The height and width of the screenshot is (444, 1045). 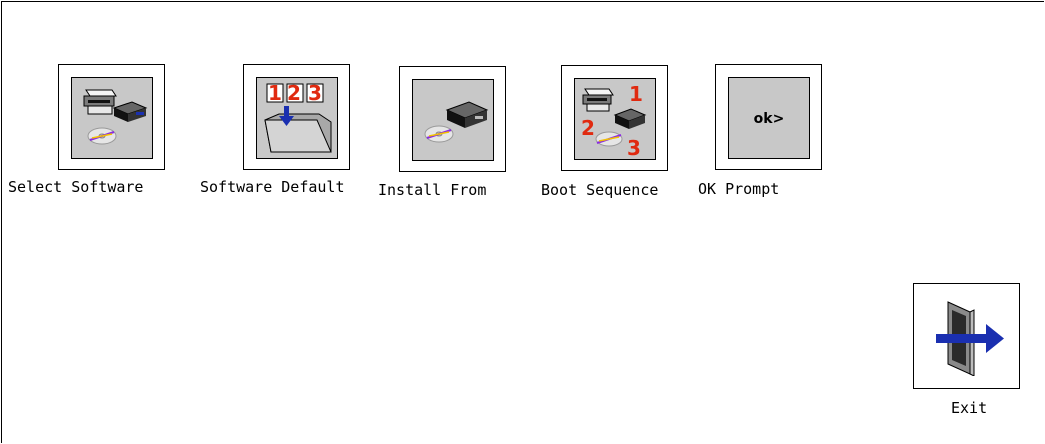 What do you see at coordinates (76, 187) in the screenshot?
I see `select-software-label: Select Software` at bounding box center [76, 187].